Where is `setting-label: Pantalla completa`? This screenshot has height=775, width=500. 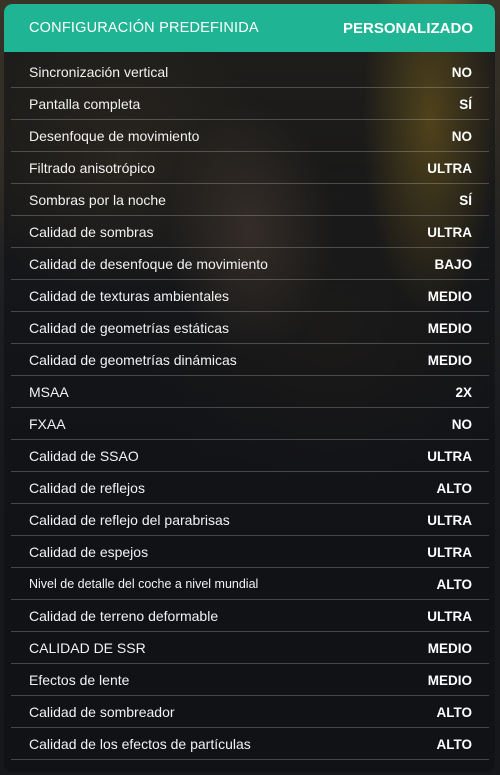 setting-label: Pantalla completa is located at coordinates (85, 104).